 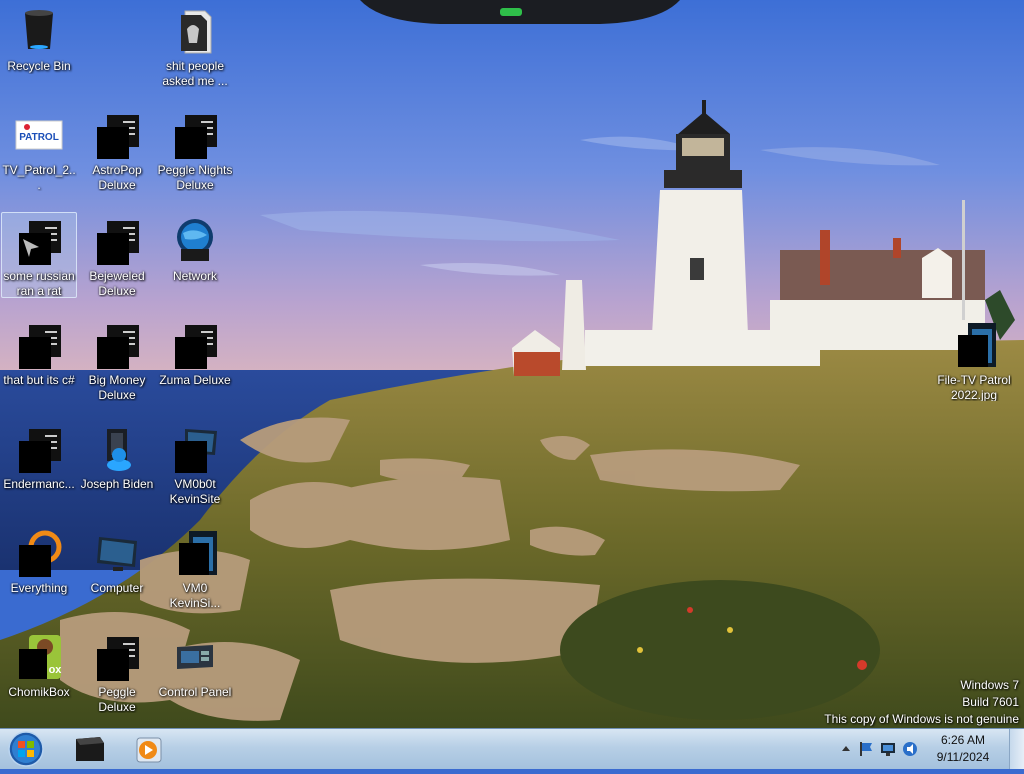 I want to click on icon-label: Peggle Nights Deluxe, so click(x=195, y=177).